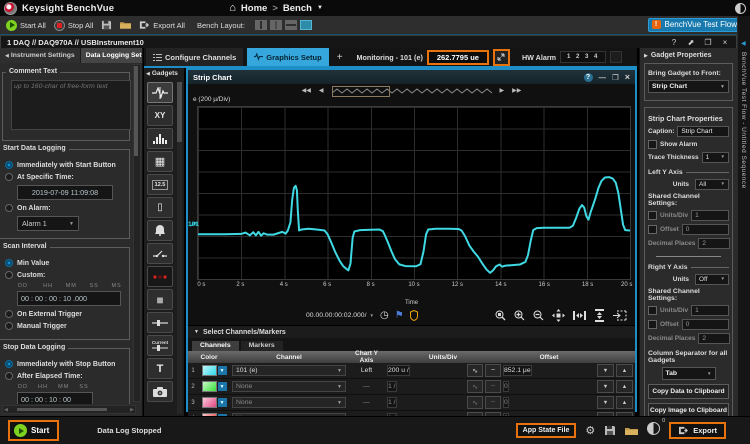 This screenshot has width=750, height=444. Describe the element at coordinates (599, 315) in the screenshot. I see `fit-vertical-icon` at that location.